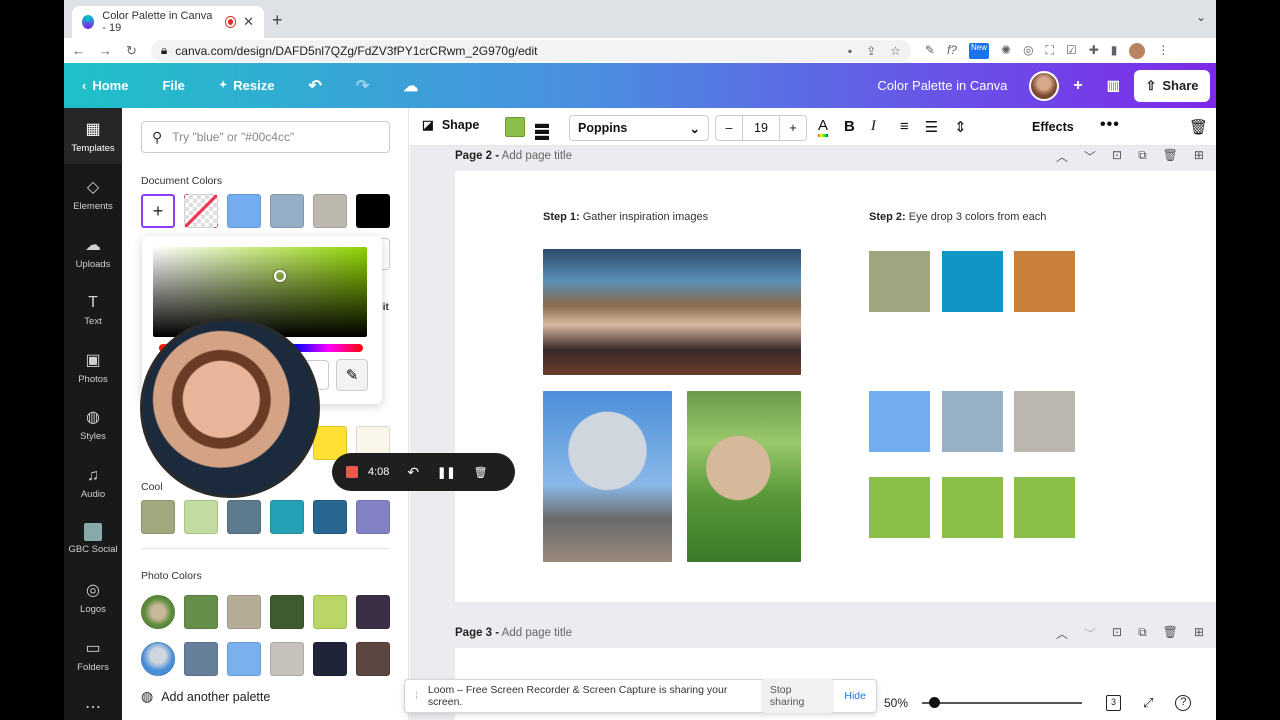  Describe the element at coordinates (410, 86) in the screenshot. I see `cloud-saved-icon: ☁` at that location.